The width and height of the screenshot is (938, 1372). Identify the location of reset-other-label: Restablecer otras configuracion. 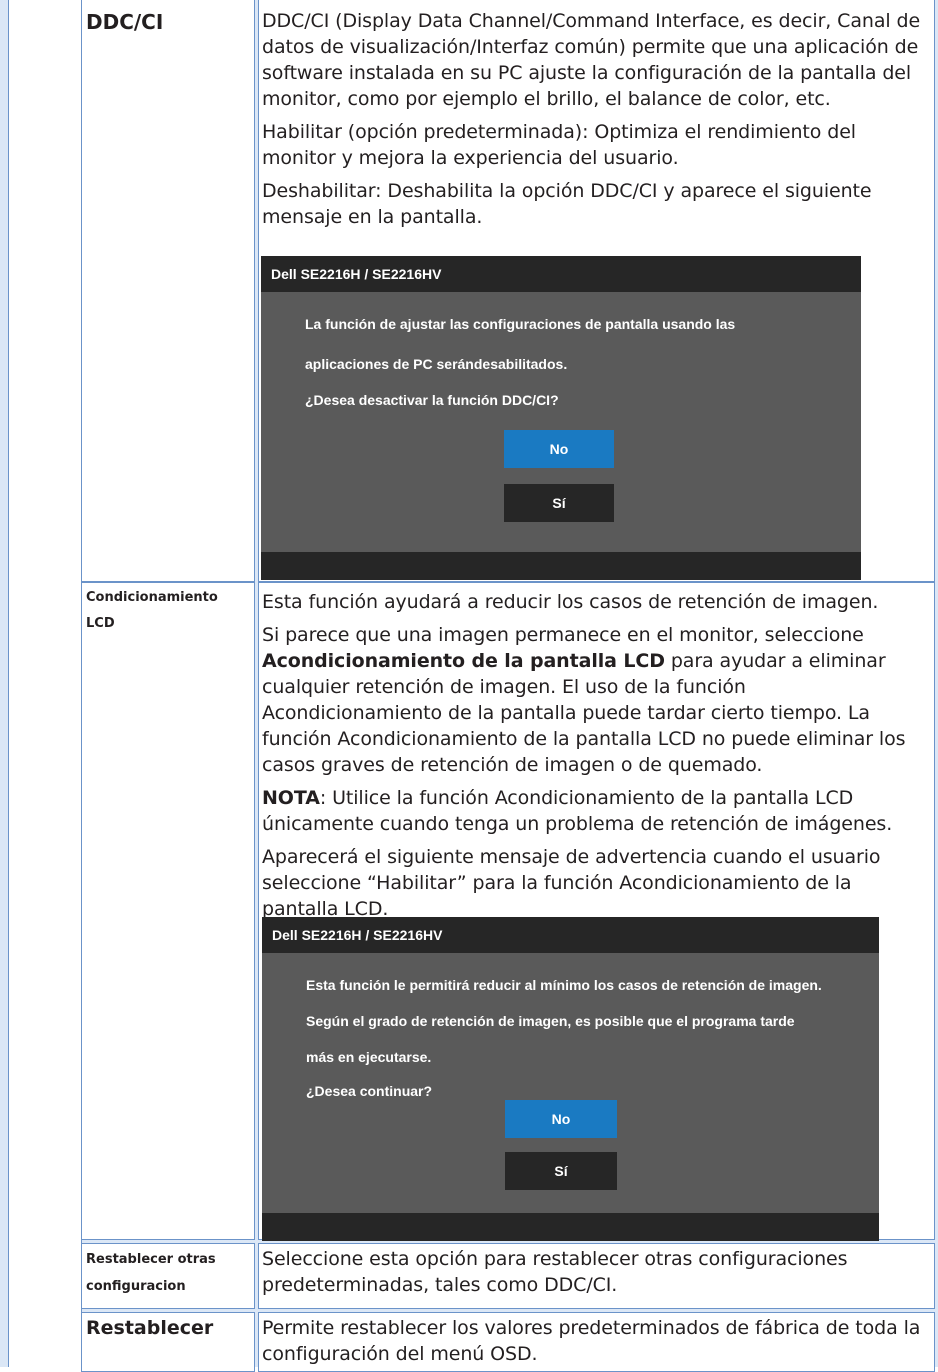
(151, 1273).